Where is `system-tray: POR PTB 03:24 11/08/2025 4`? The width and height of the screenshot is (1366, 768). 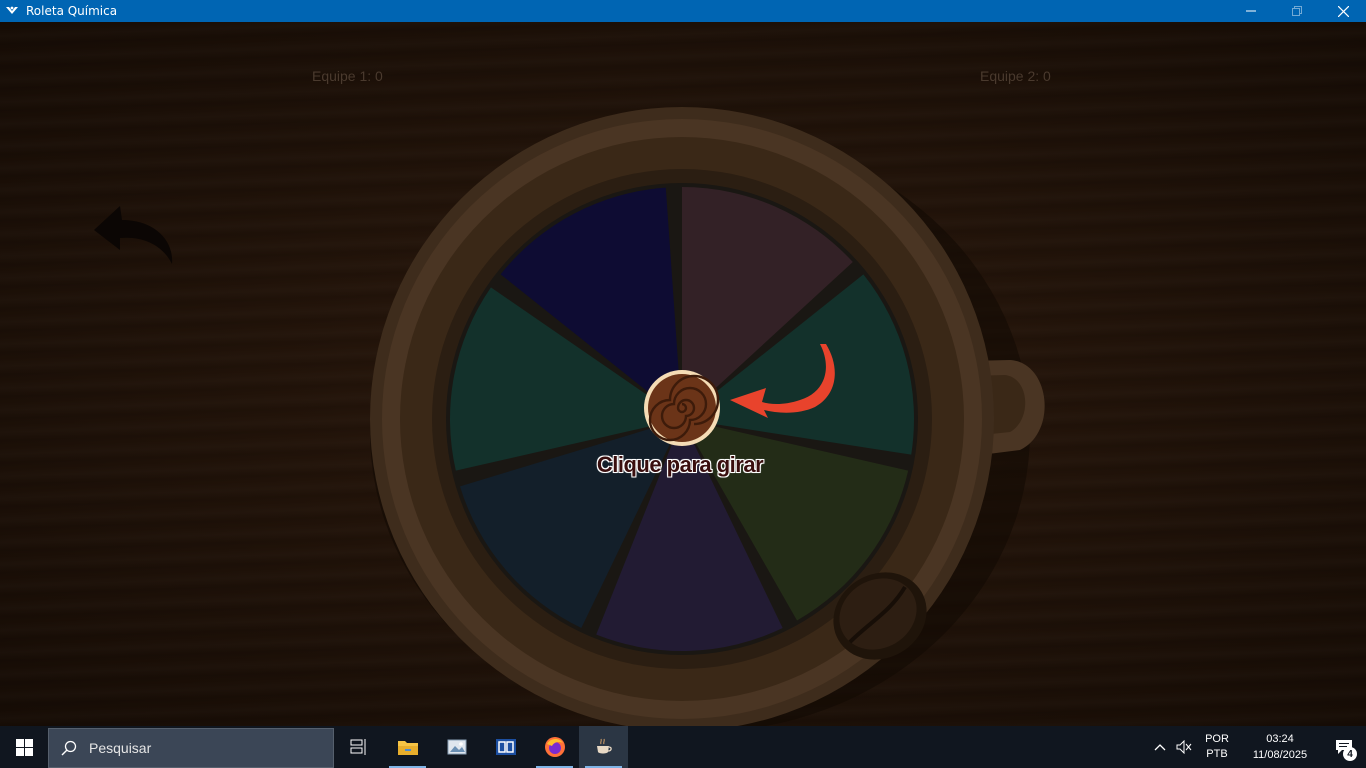 system-tray: POR PTB 03:24 11/08/2025 4 is located at coordinates (1257, 747).